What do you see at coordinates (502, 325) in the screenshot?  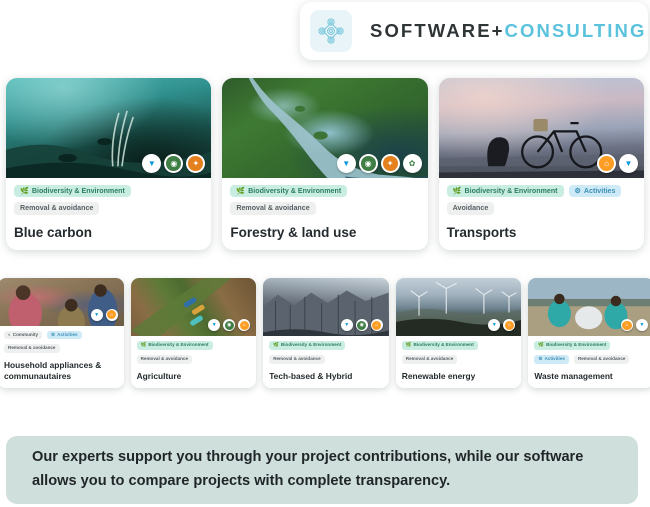 I see `sdg-badge-row: ▼ ⌂` at bounding box center [502, 325].